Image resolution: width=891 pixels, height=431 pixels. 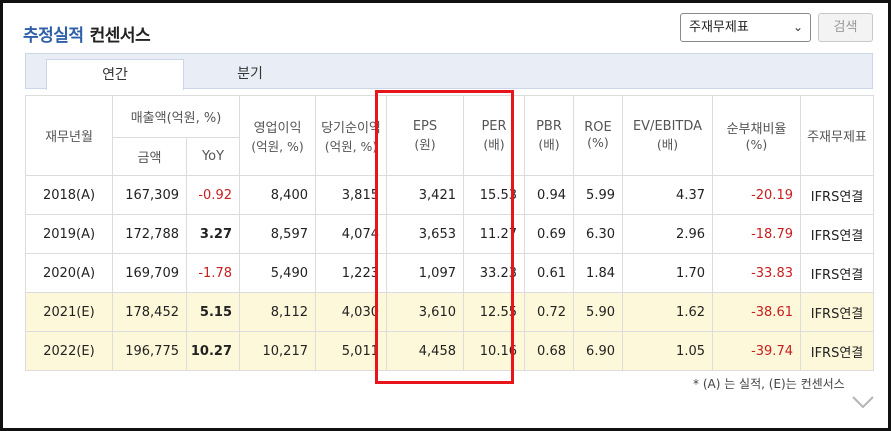 What do you see at coordinates (351, 195) in the screenshot?
I see `cell-net-income: 3,815` at bounding box center [351, 195].